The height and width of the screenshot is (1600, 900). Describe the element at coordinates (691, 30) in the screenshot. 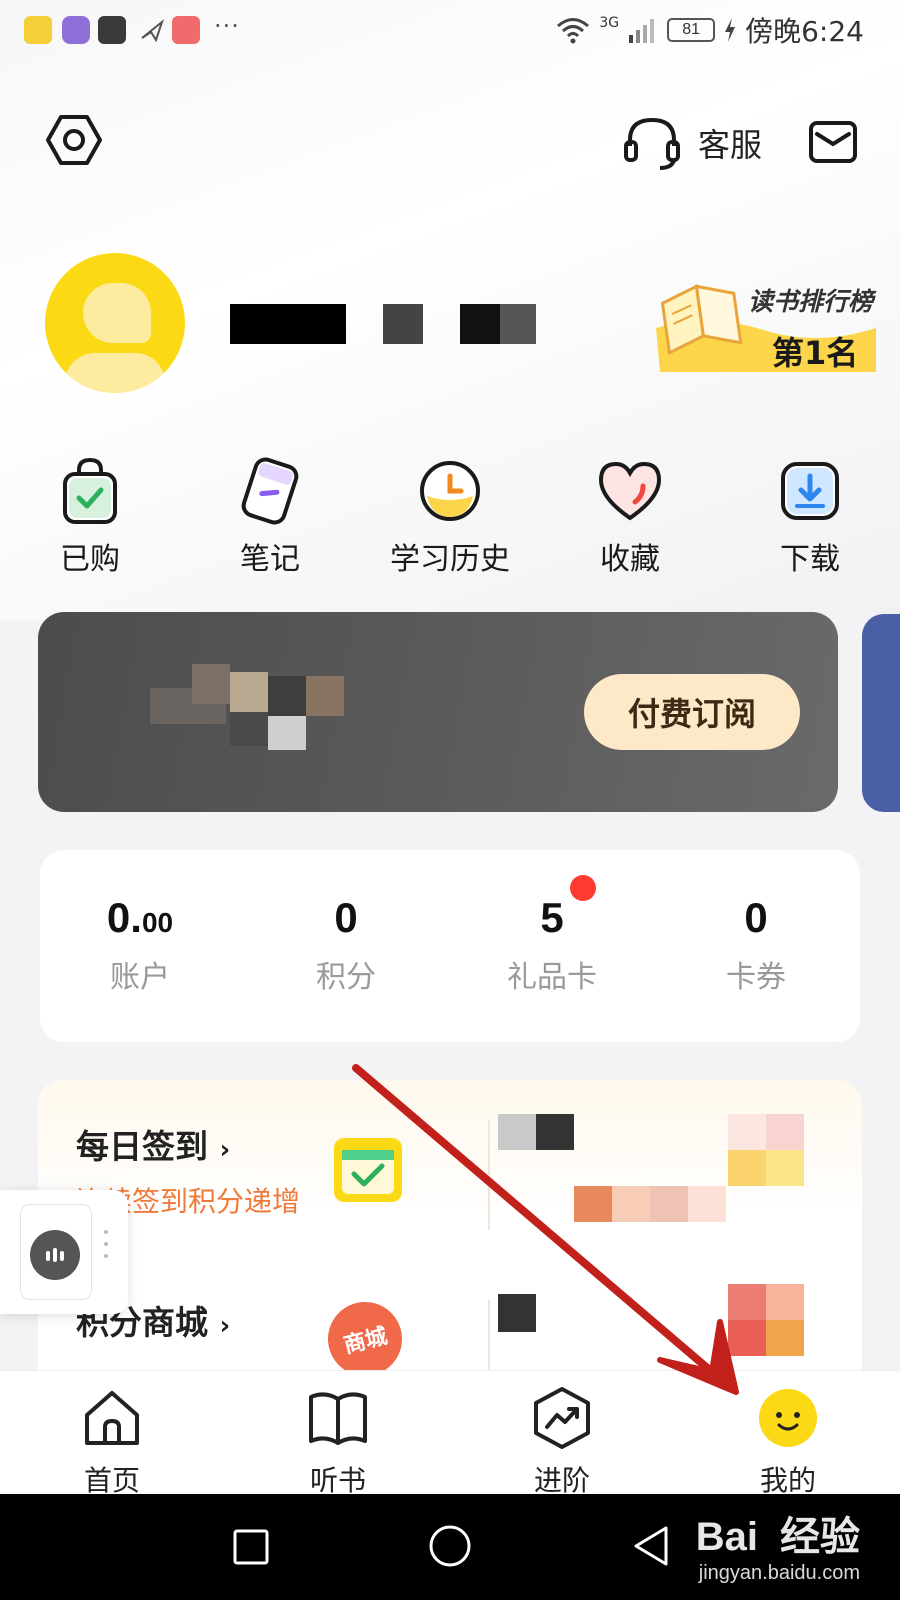

I see `battery-indicator: 81` at that location.